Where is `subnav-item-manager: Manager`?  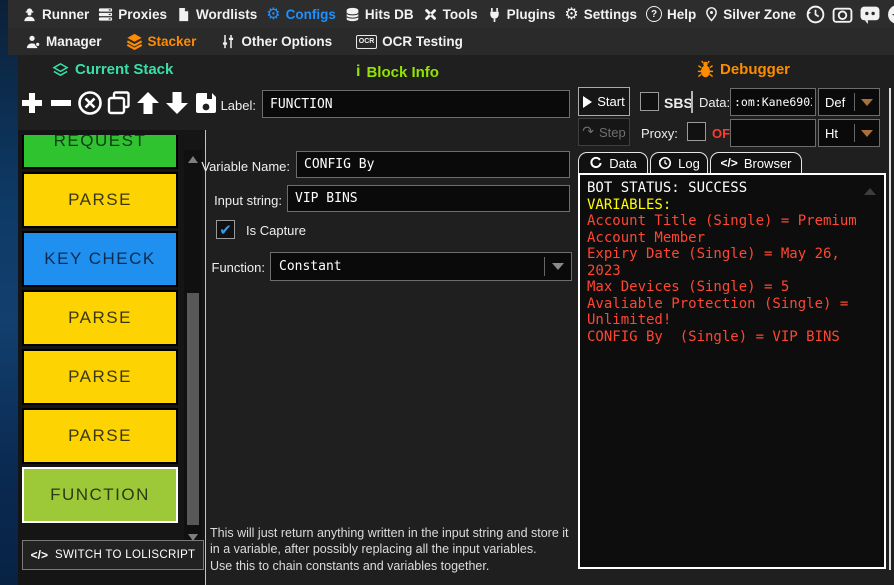
subnav-item-manager: Manager is located at coordinates (63, 41).